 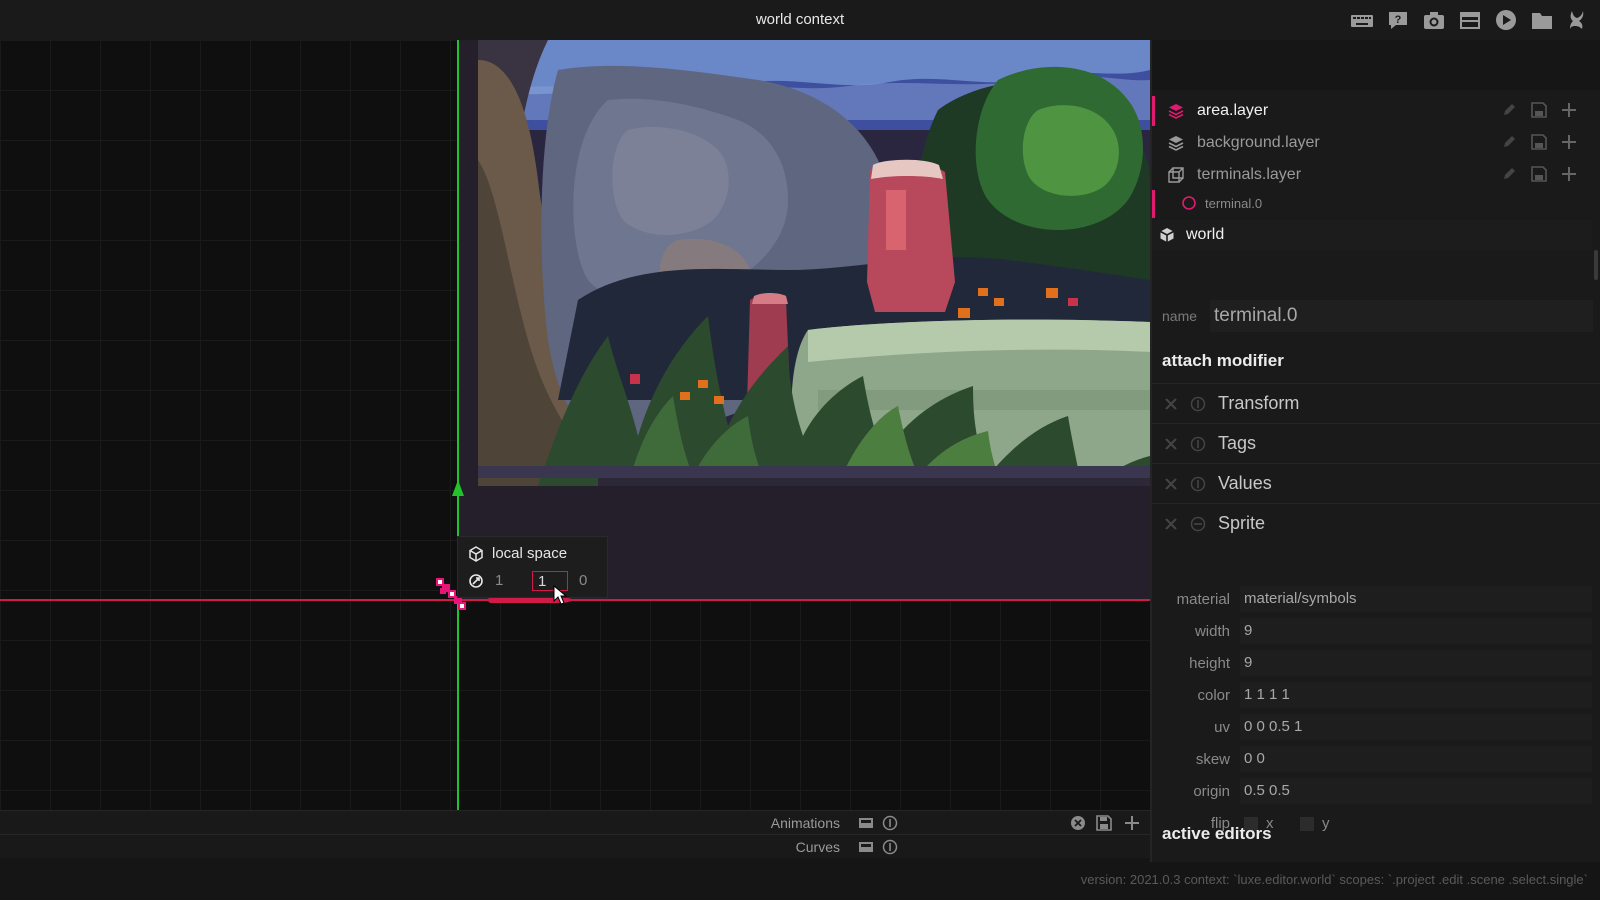 I want to click on prop-color: color 1 1 1 1, so click(x=1376, y=695).